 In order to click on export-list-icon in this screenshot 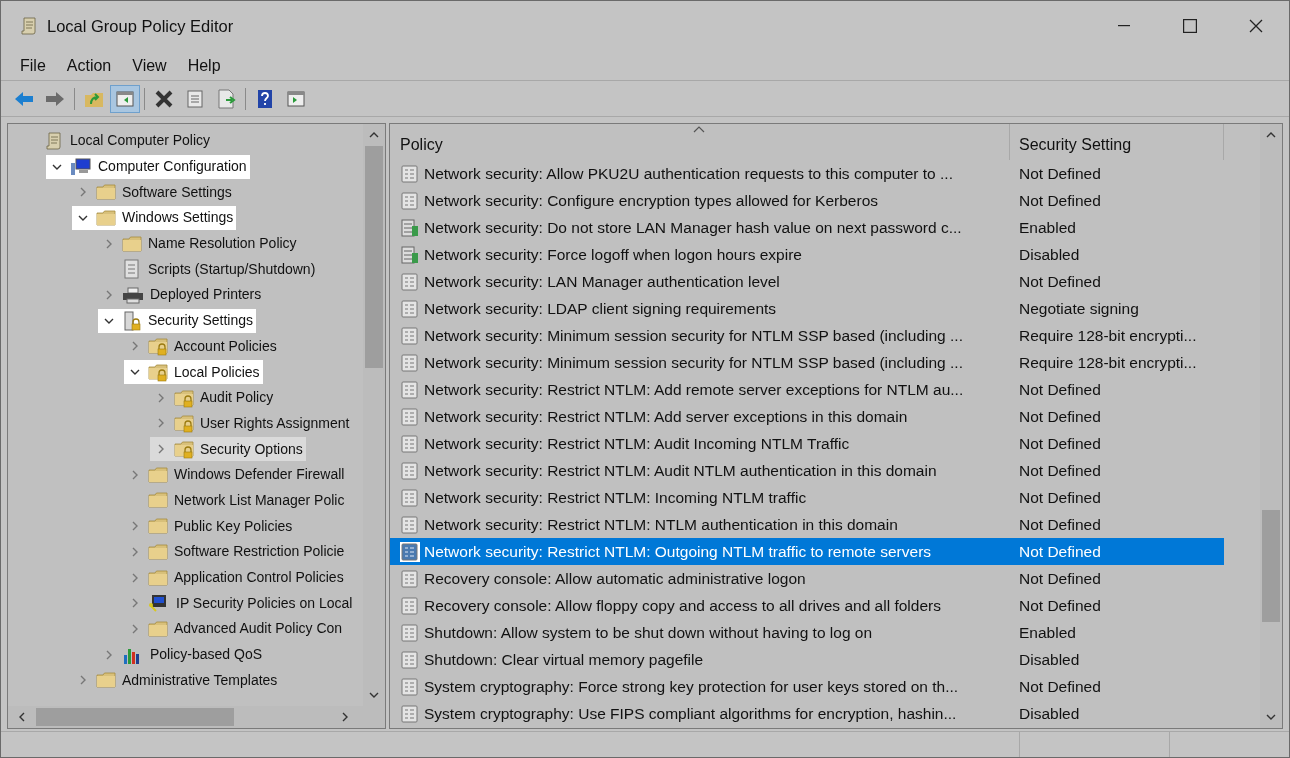, I will do `click(226, 98)`.